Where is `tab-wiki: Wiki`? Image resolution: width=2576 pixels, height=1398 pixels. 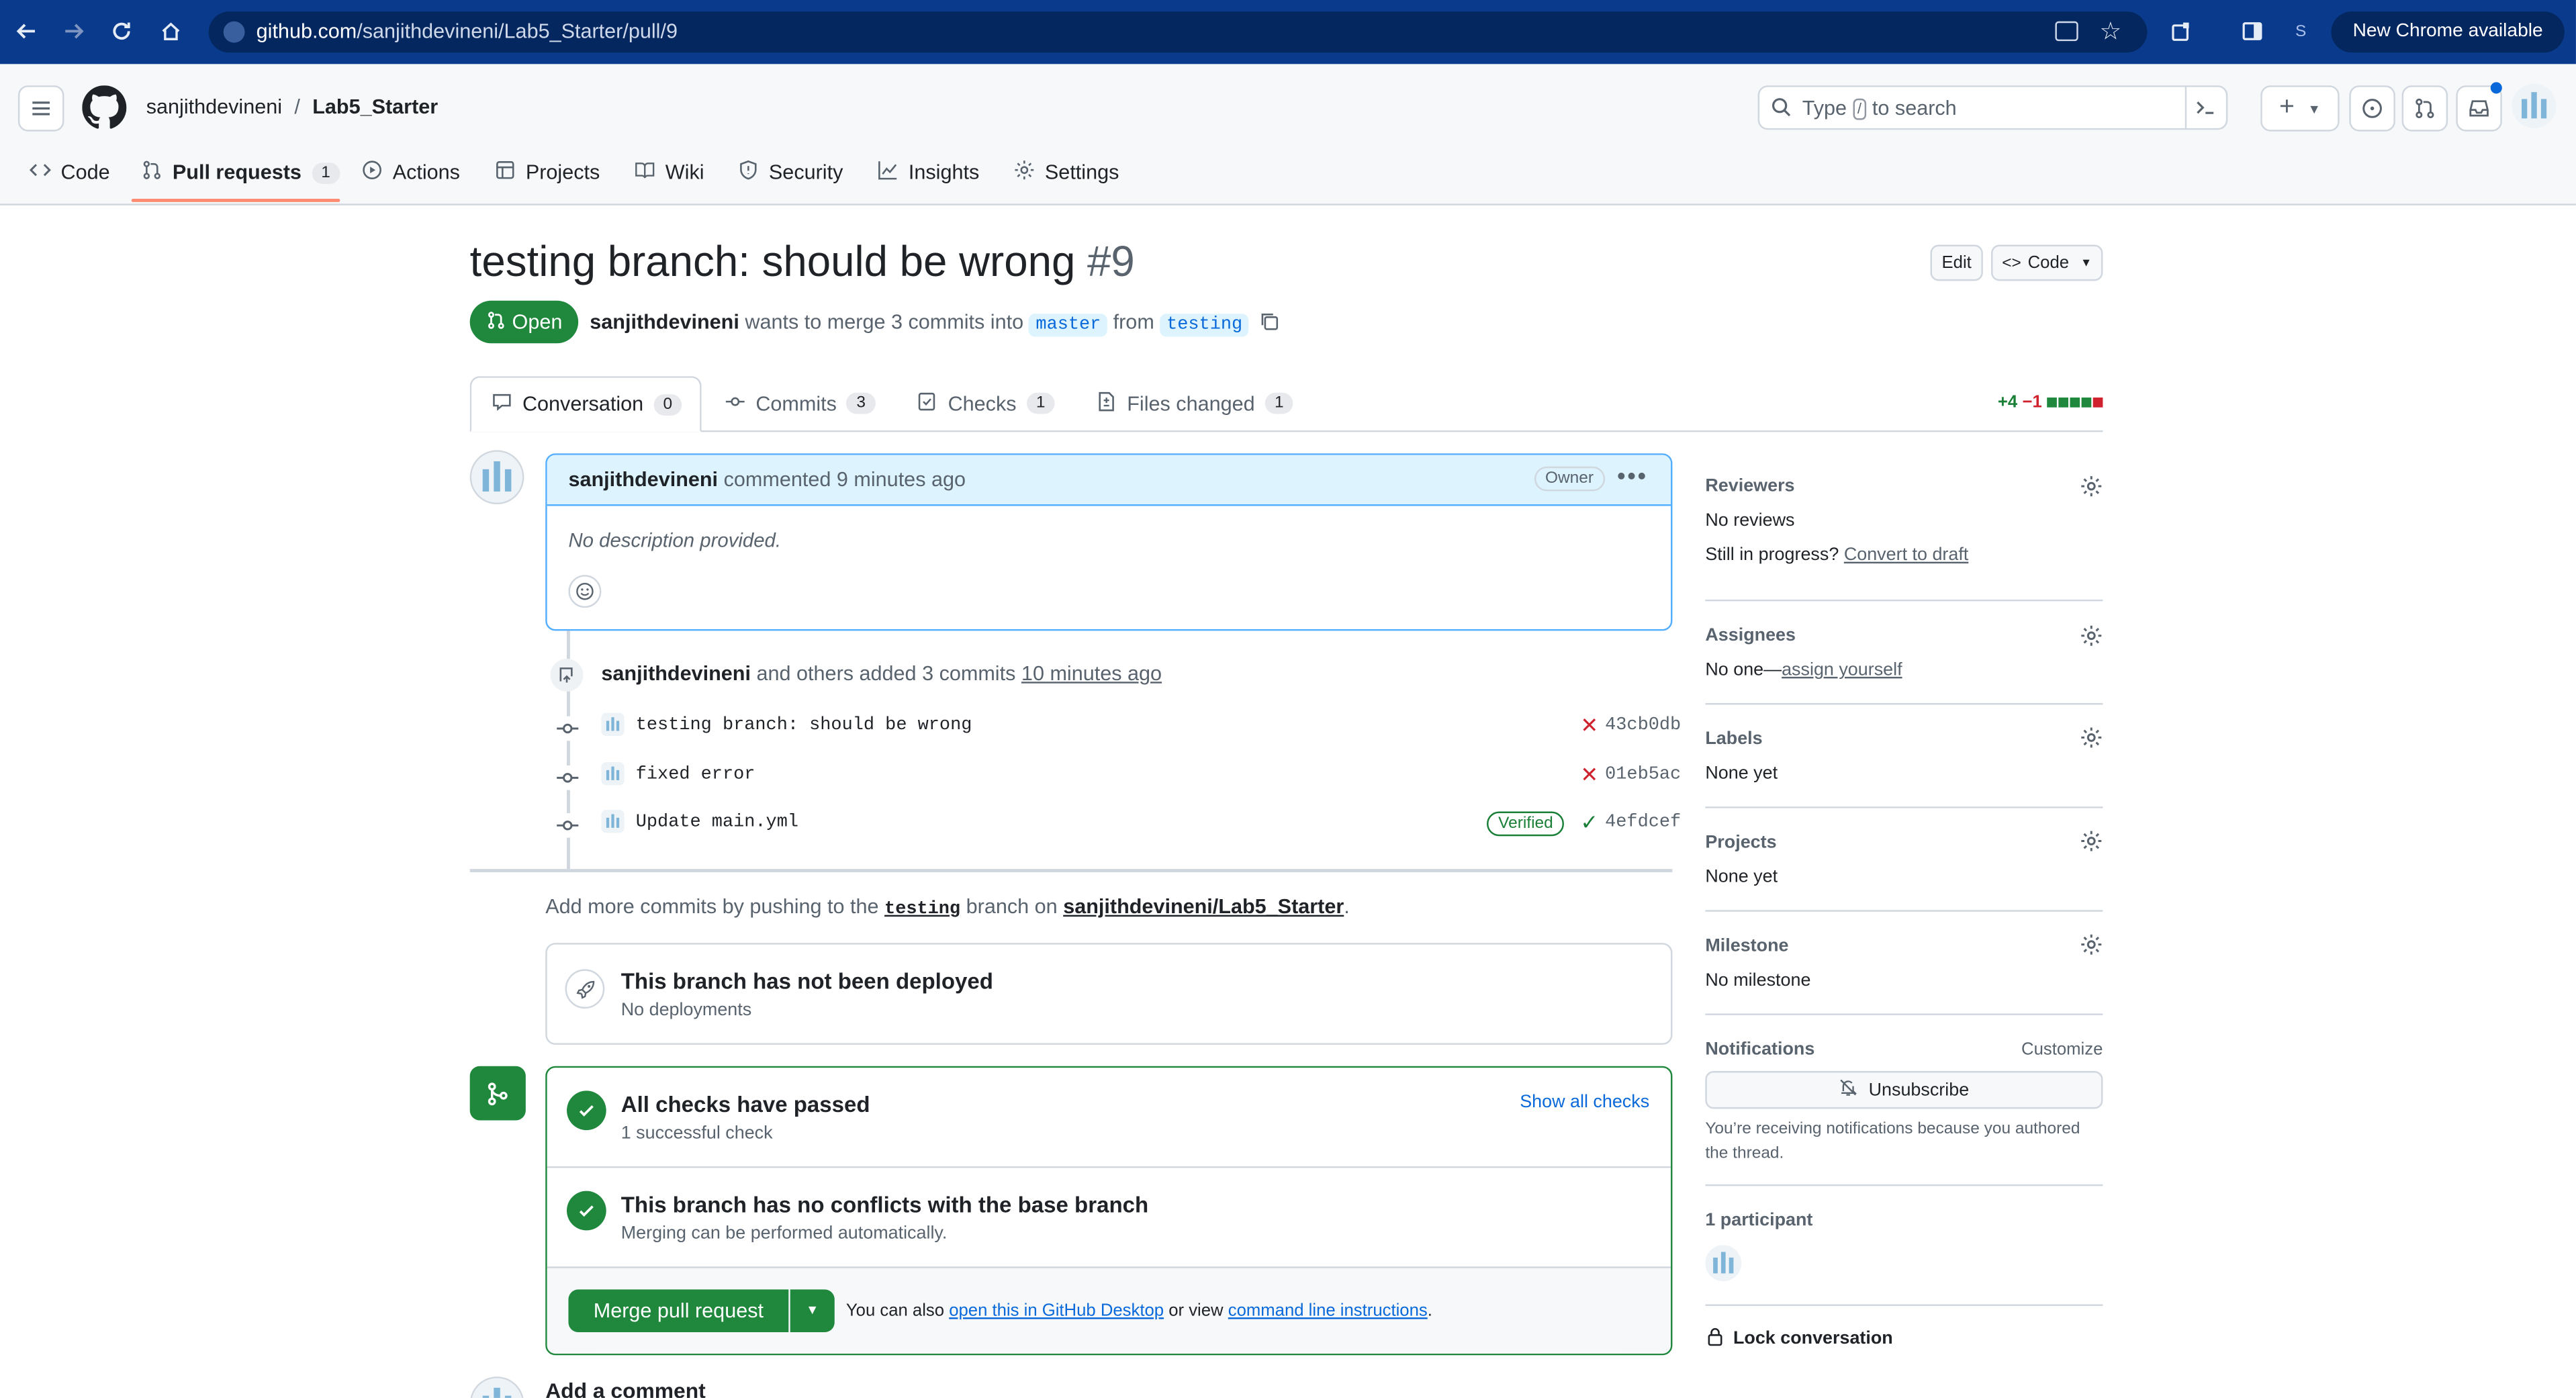 tab-wiki: Wiki is located at coordinates (669, 172).